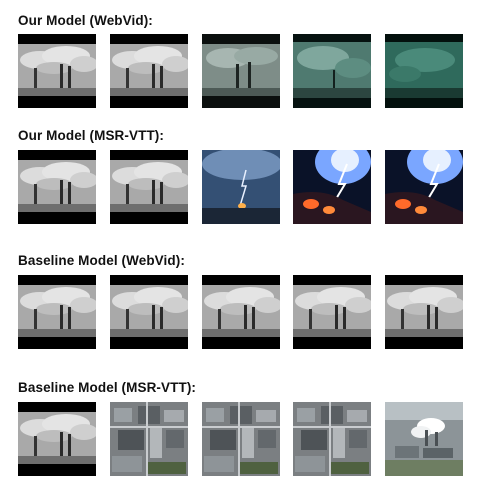 Image resolution: width=480 pixels, height=497 pixels. What do you see at coordinates (85, 20) in the screenshot?
I see `row-label-our-model-webvid: Our Model (WebVid):` at bounding box center [85, 20].